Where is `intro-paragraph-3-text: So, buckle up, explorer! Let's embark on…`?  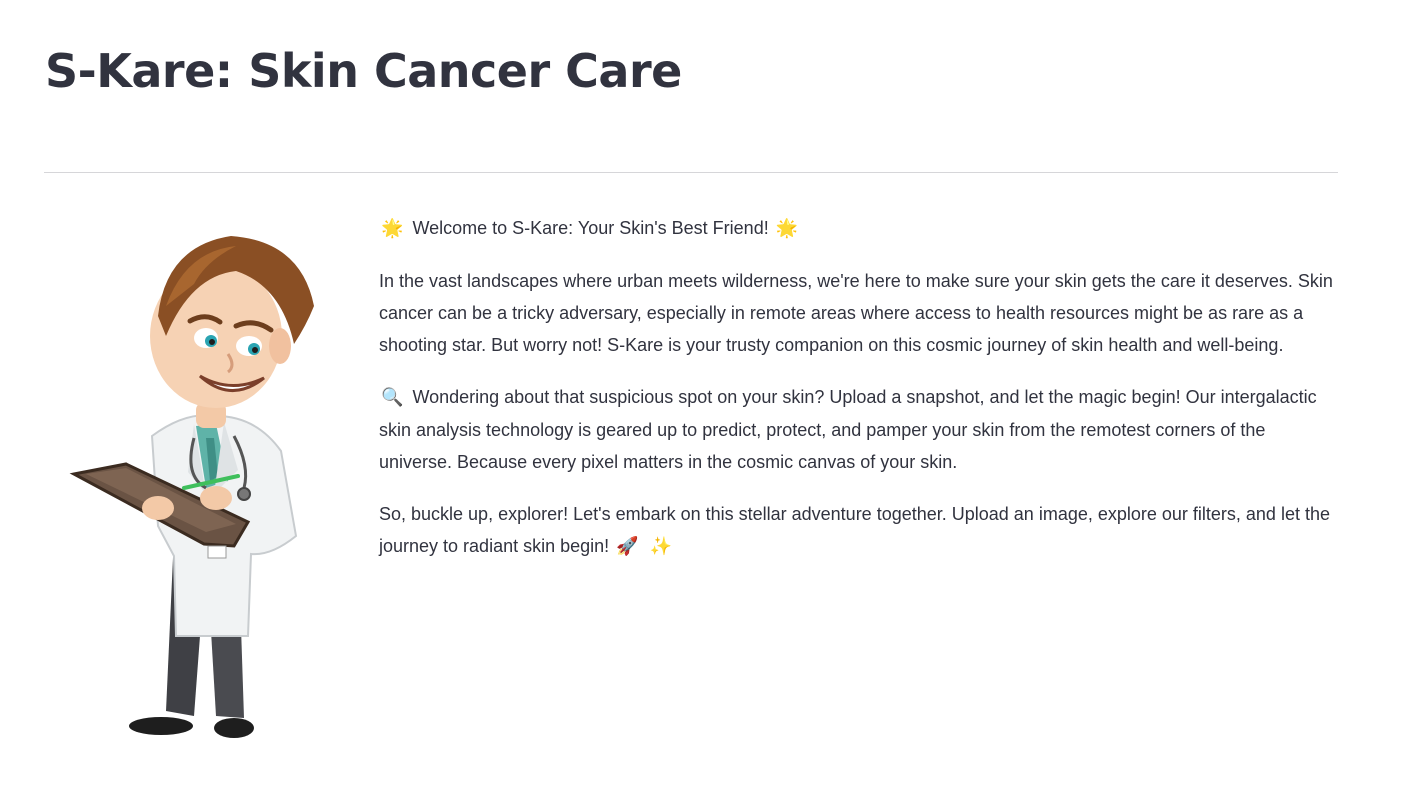 intro-paragraph-3-text: So, buckle up, explorer! Let's embark on… is located at coordinates (854, 530).